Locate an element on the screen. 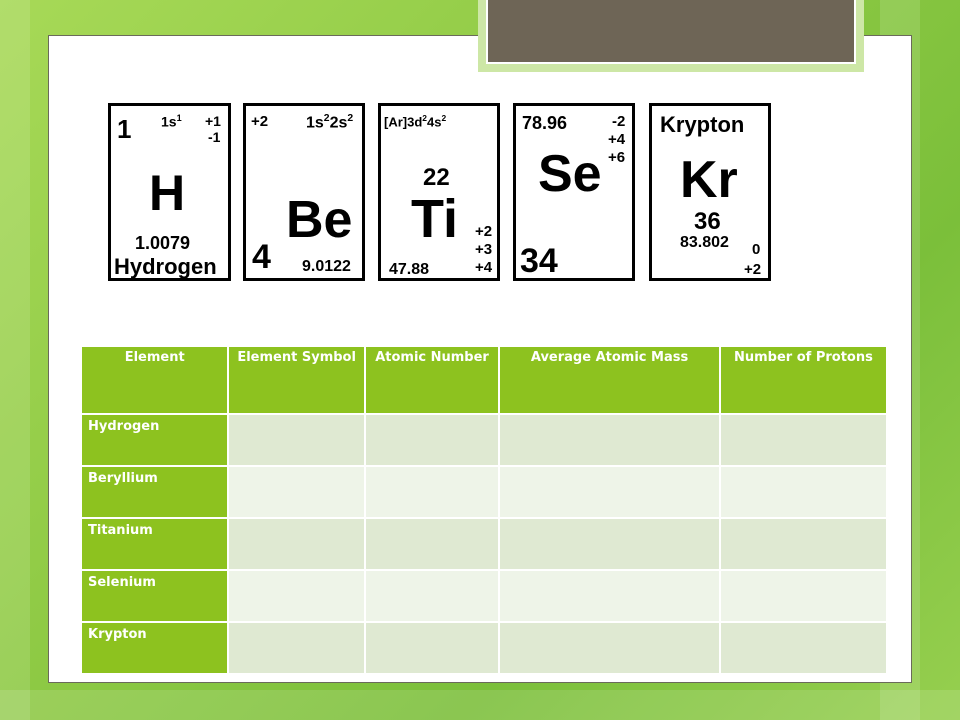 The width and height of the screenshot is (960, 720). row-label-selenium: Selenium is located at coordinates (155, 596).